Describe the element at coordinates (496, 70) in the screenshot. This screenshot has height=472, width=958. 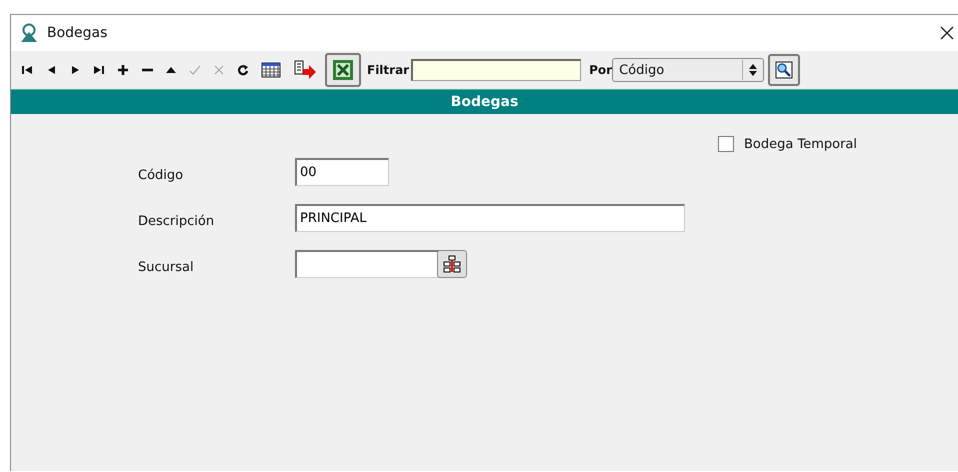
I see `filter-field` at that location.